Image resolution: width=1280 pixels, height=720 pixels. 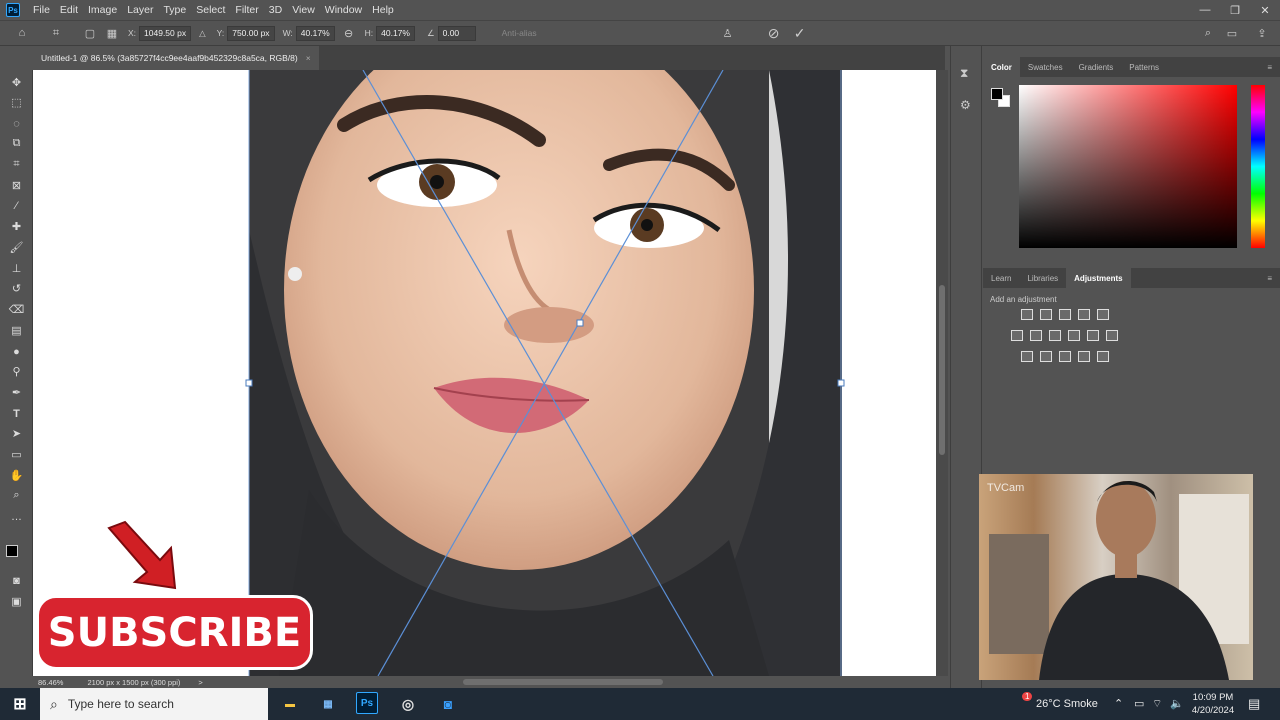 What do you see at coordinates (563, 682) in the screenshot?
I see `horizontal-scroll-thumb` at bounding box center [563, 682].